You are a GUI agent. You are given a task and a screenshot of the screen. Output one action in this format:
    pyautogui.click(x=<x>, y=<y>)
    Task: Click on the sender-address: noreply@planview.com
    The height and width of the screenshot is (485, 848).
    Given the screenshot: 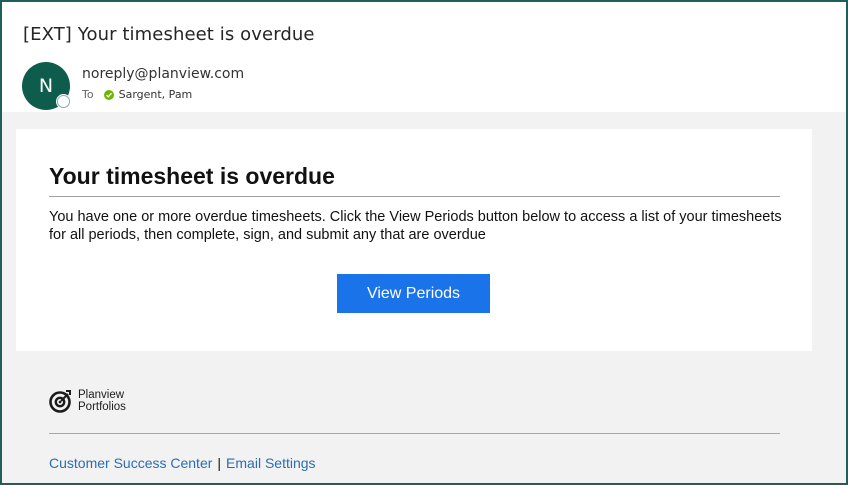 What is the action you would take?
    pyautogui.click(x=163, y=74)
    